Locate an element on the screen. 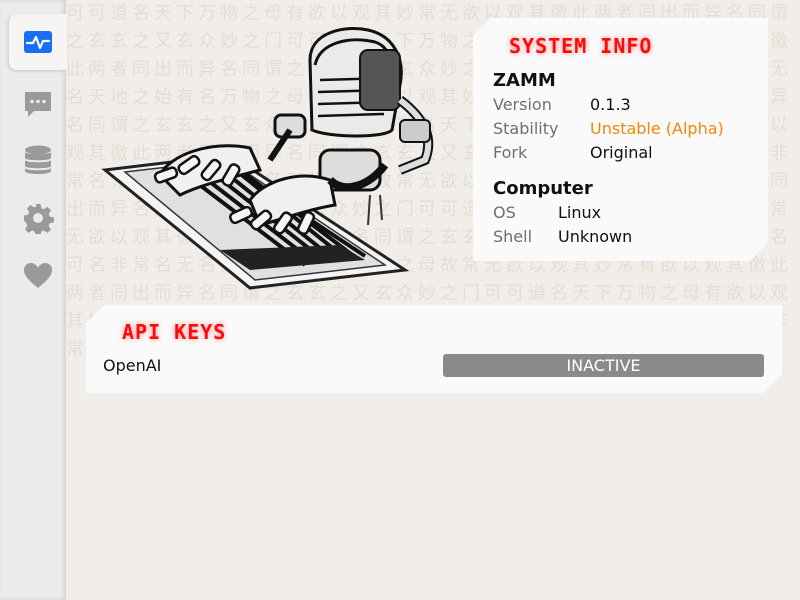 This screenshot has height=600, width=800. pulse-icon is located at coordinates (38, 42).